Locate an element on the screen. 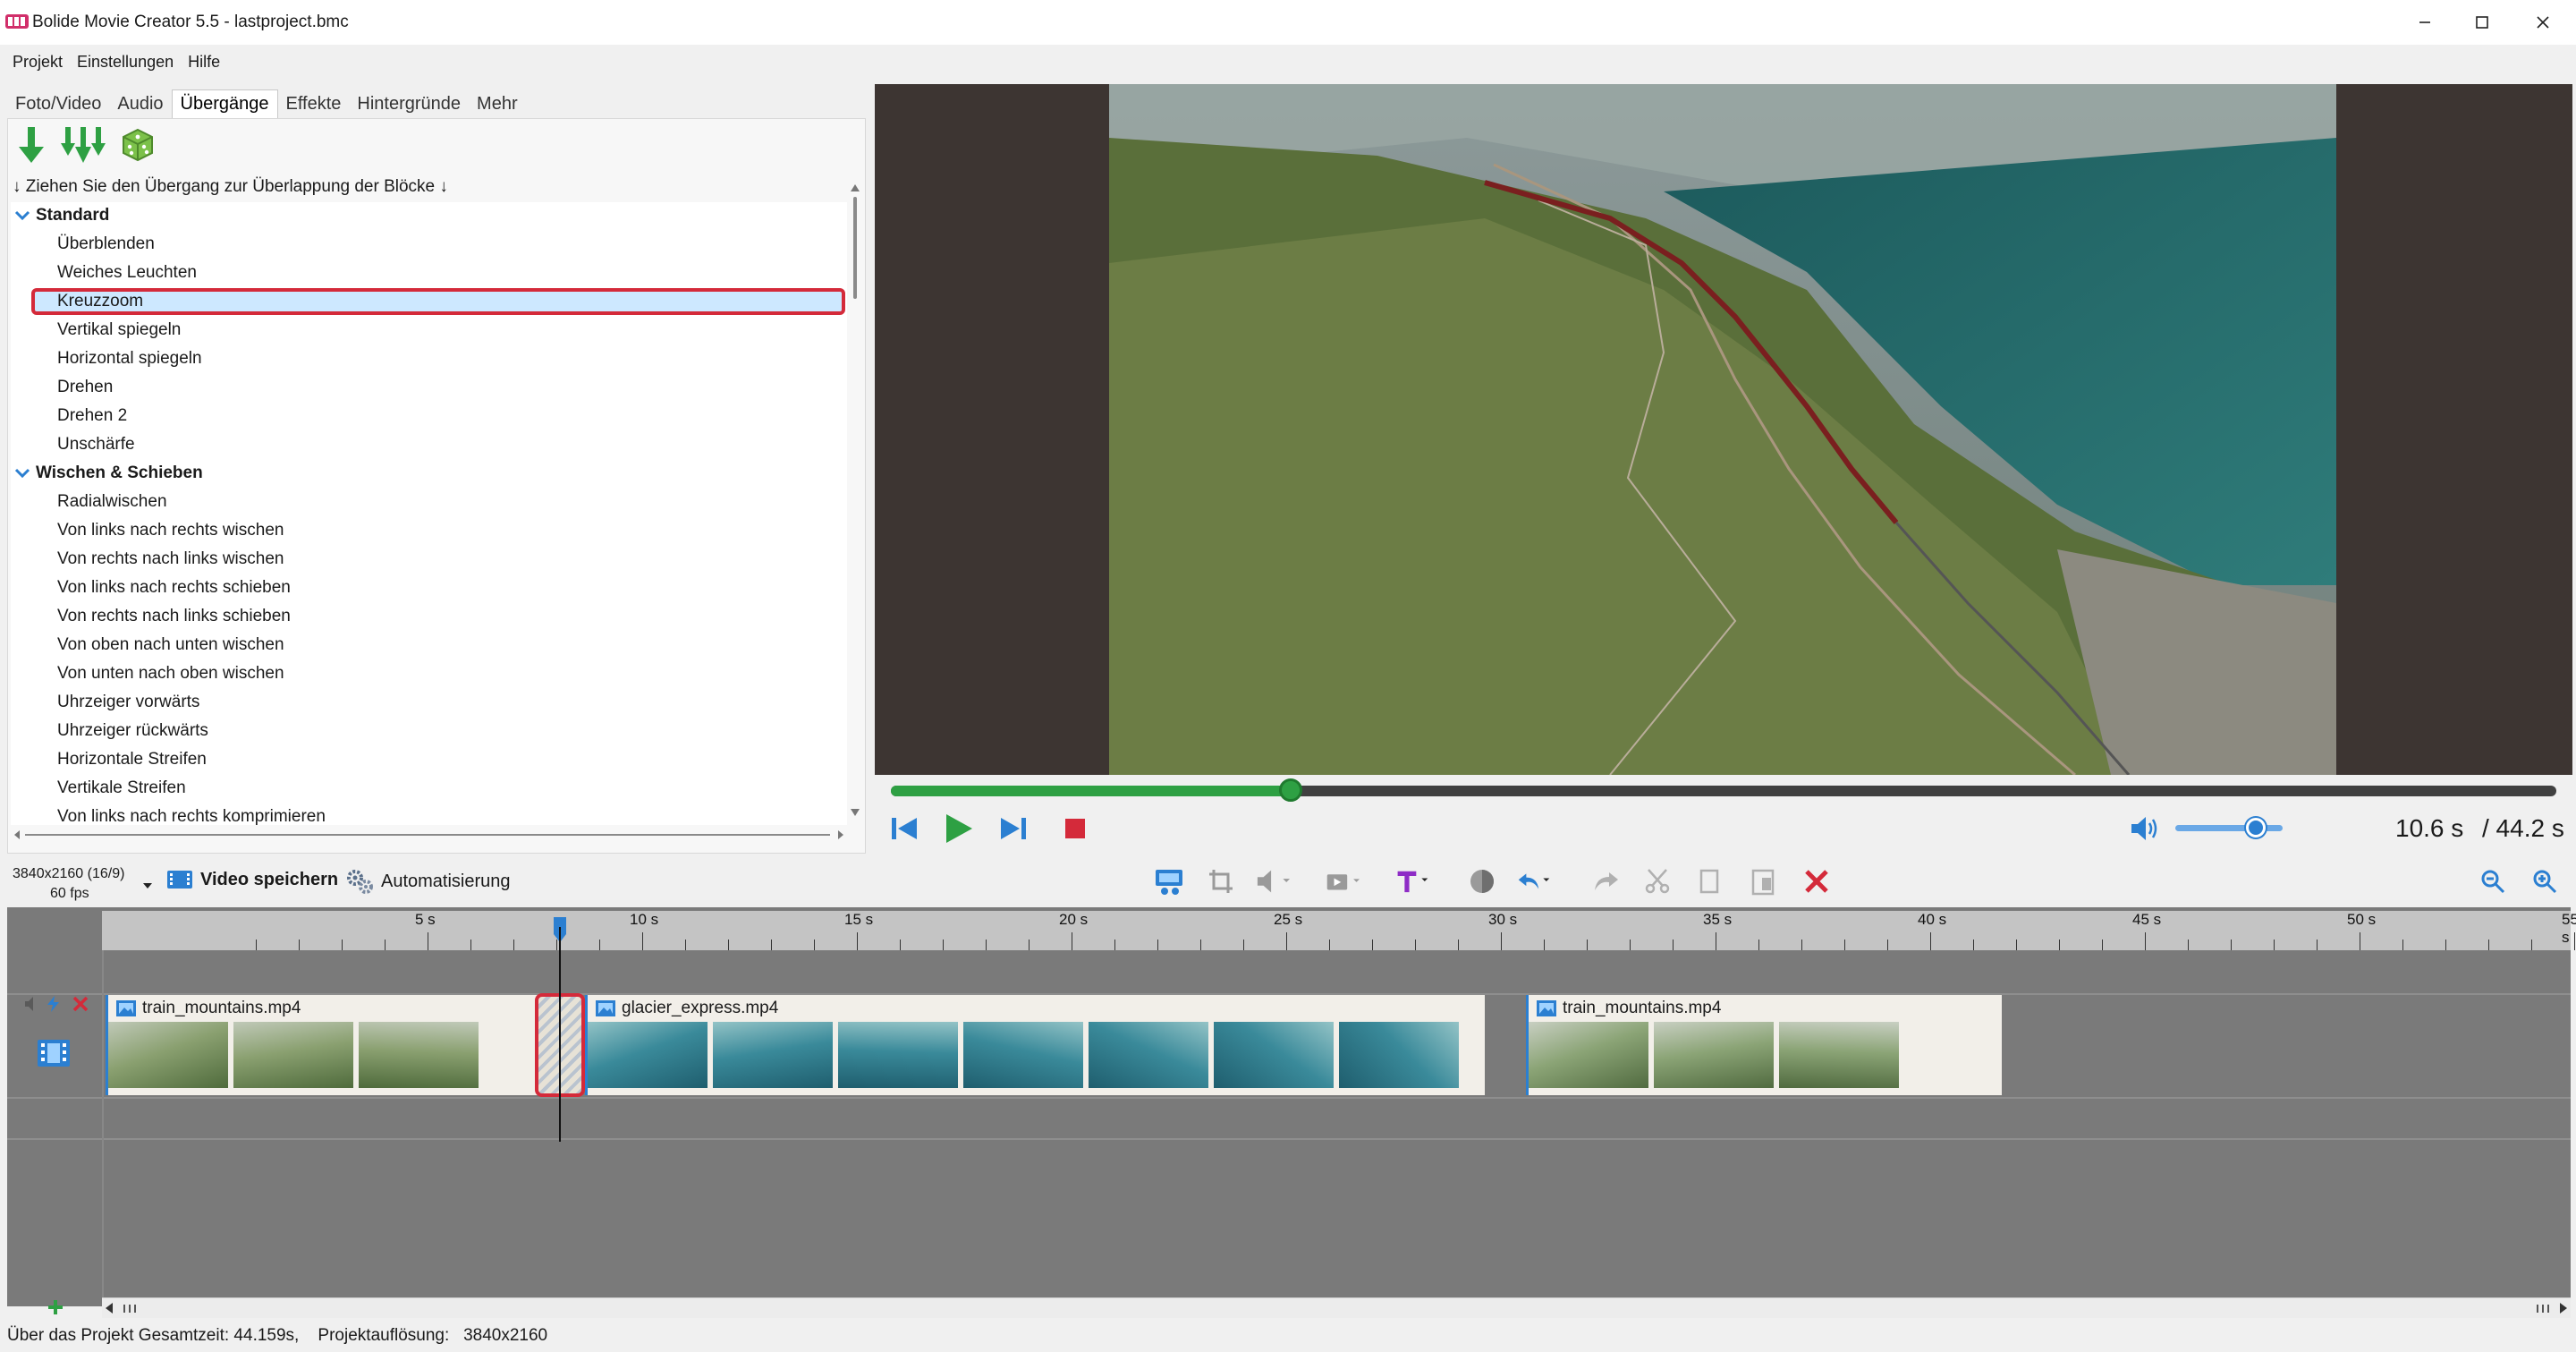  transition-item: Horizontal spiegeln is located at coordinates (106, 358).